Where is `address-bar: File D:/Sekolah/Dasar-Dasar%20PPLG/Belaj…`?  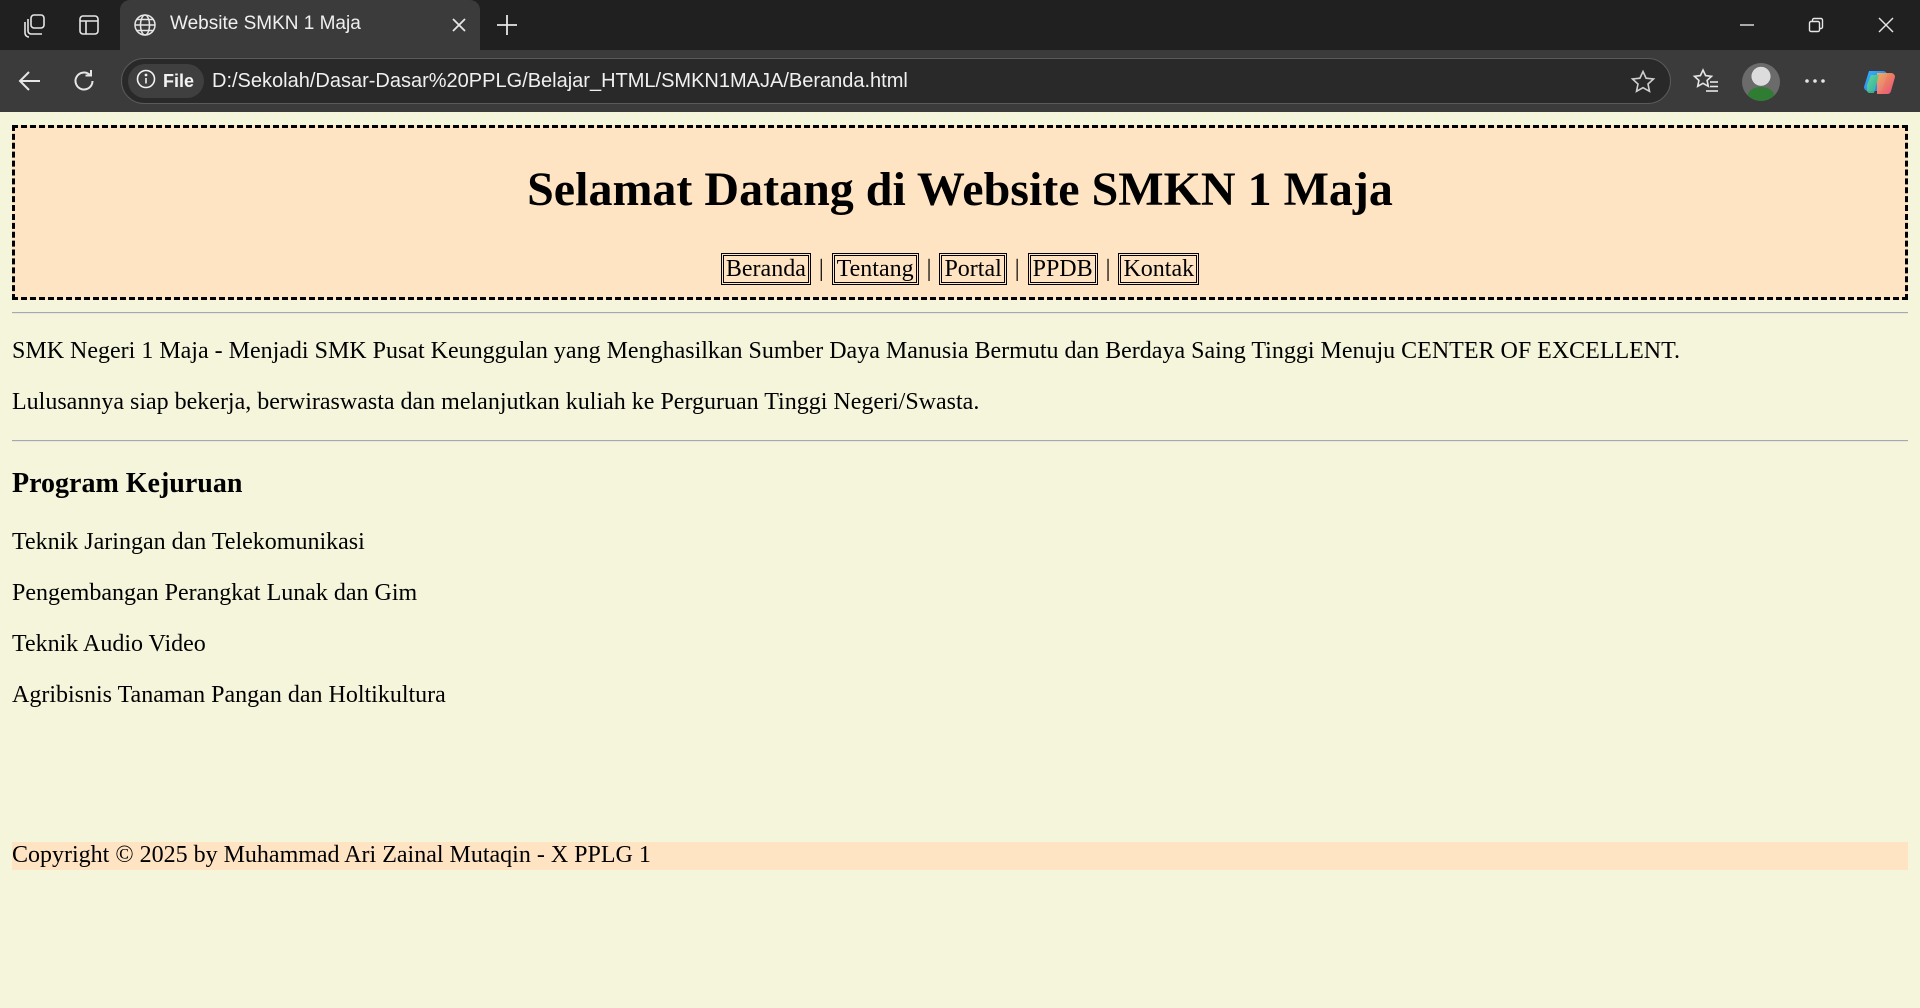 address-bar: File D:/Sekolah/Dasar-Dasar%20PPLG/Belaj… is located at coordinates (896, 81).